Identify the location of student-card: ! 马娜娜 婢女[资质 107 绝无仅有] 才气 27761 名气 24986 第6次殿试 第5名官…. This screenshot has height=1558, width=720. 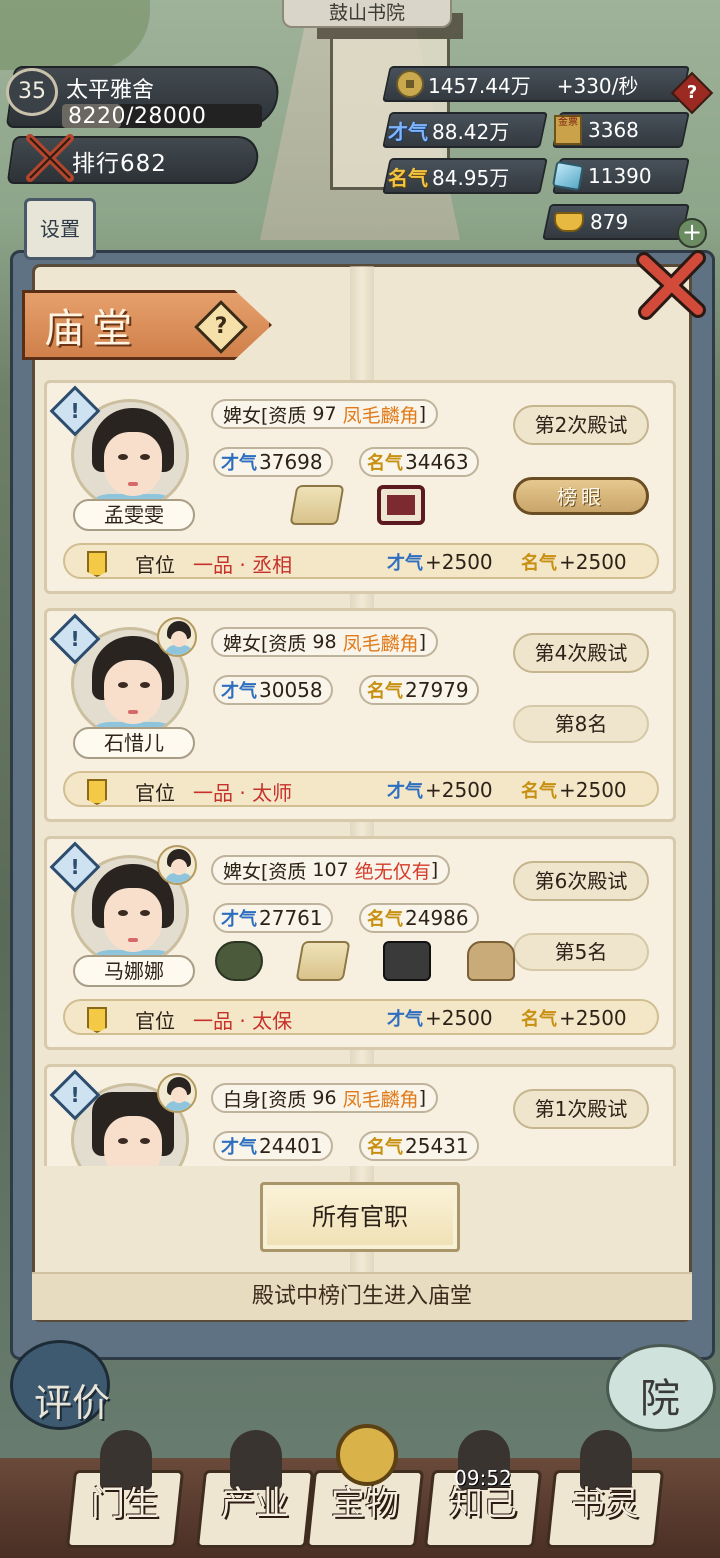
(360, 943).